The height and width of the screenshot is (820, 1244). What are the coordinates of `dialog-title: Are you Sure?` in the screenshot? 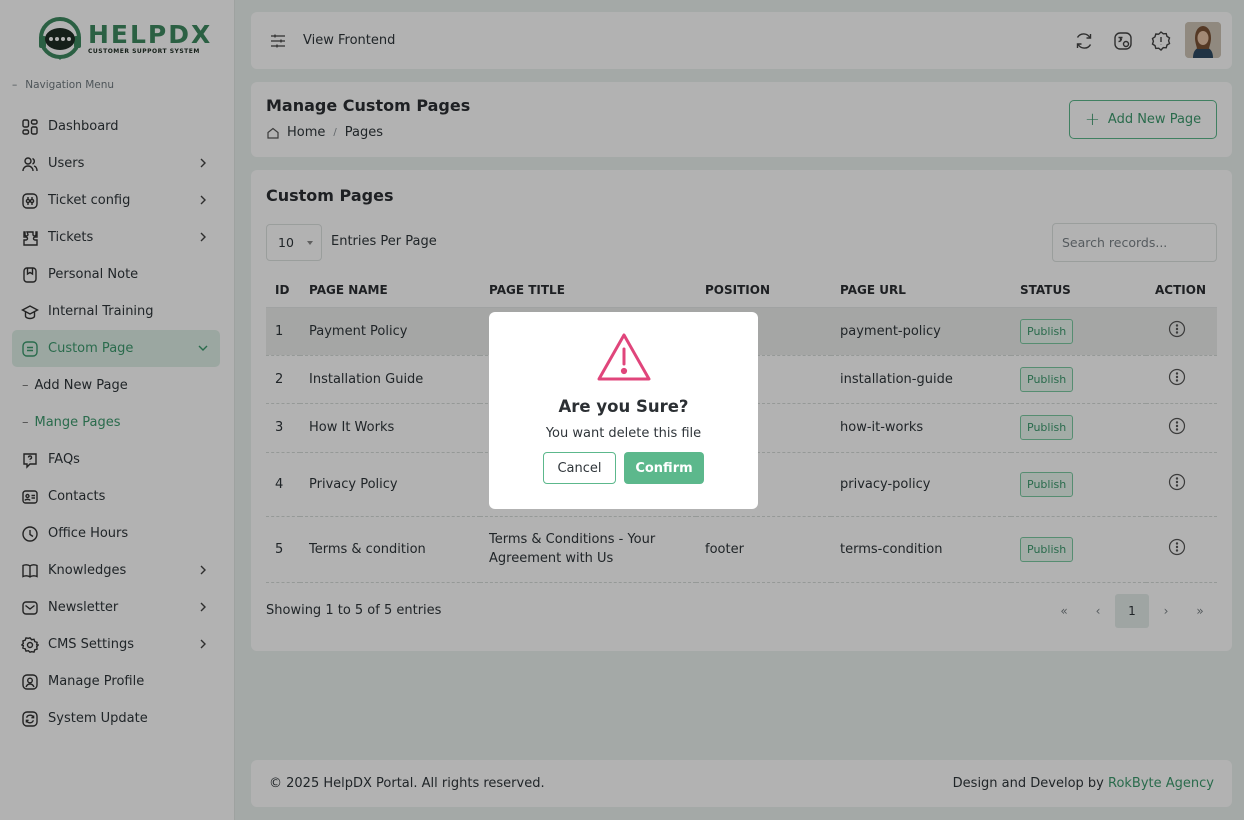 It's located at (623, 406).